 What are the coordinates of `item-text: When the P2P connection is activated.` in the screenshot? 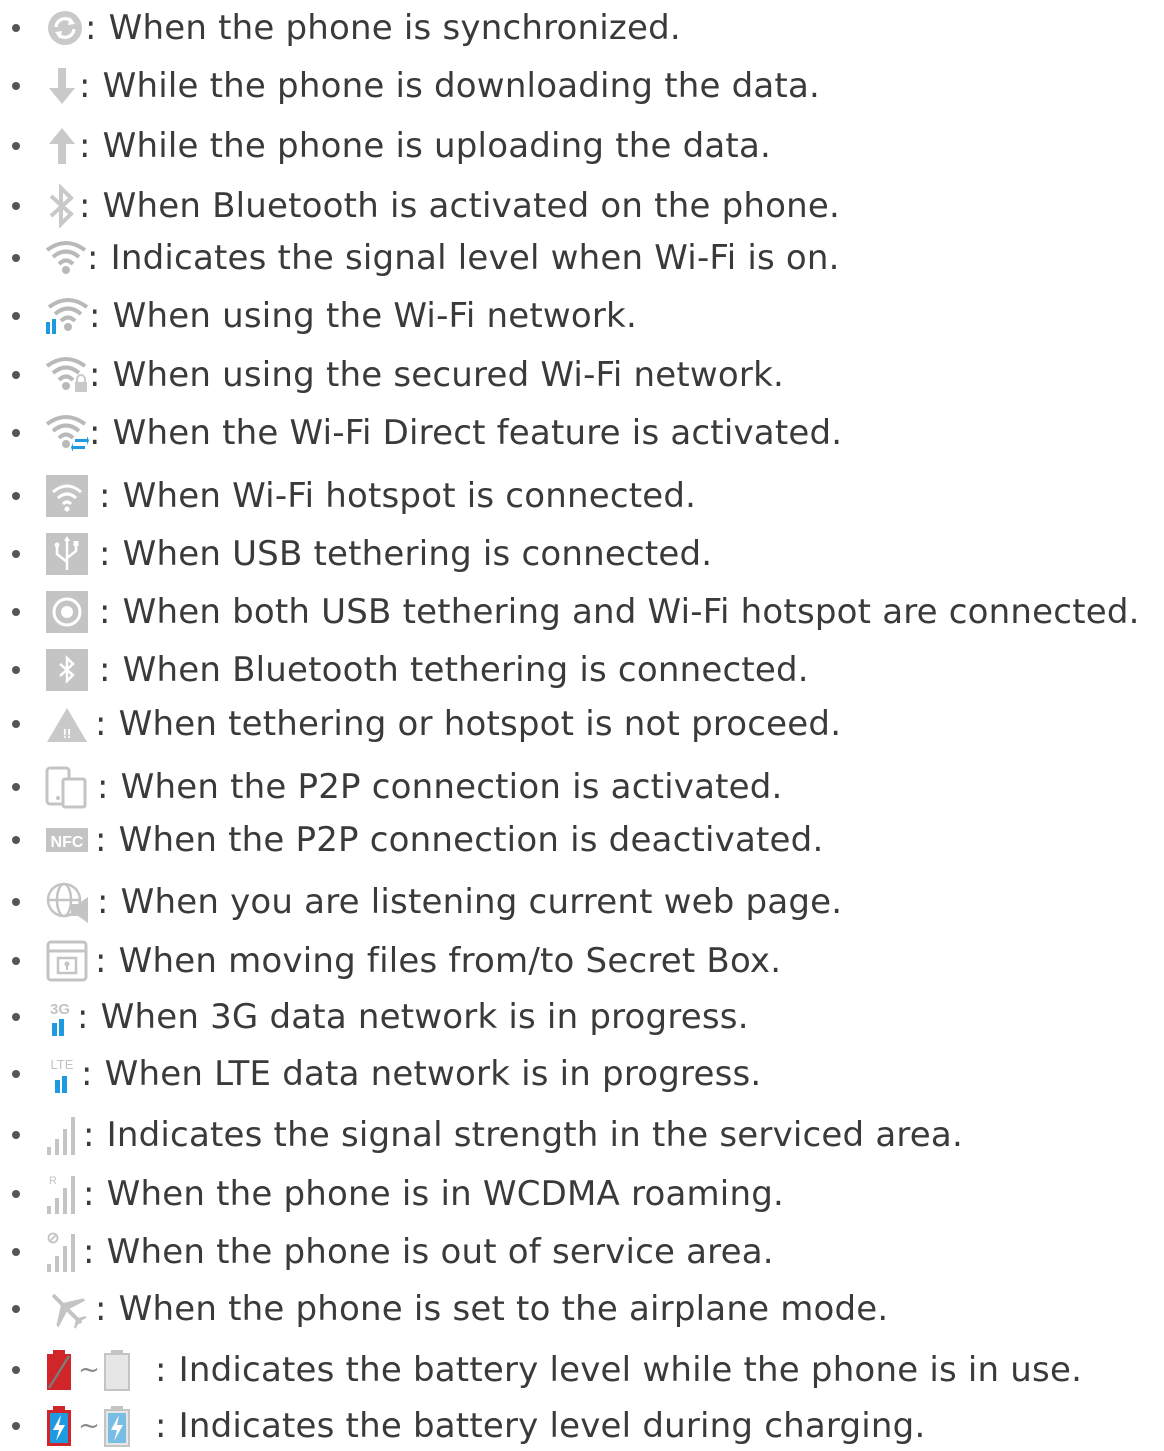 It's located at (451, 787).